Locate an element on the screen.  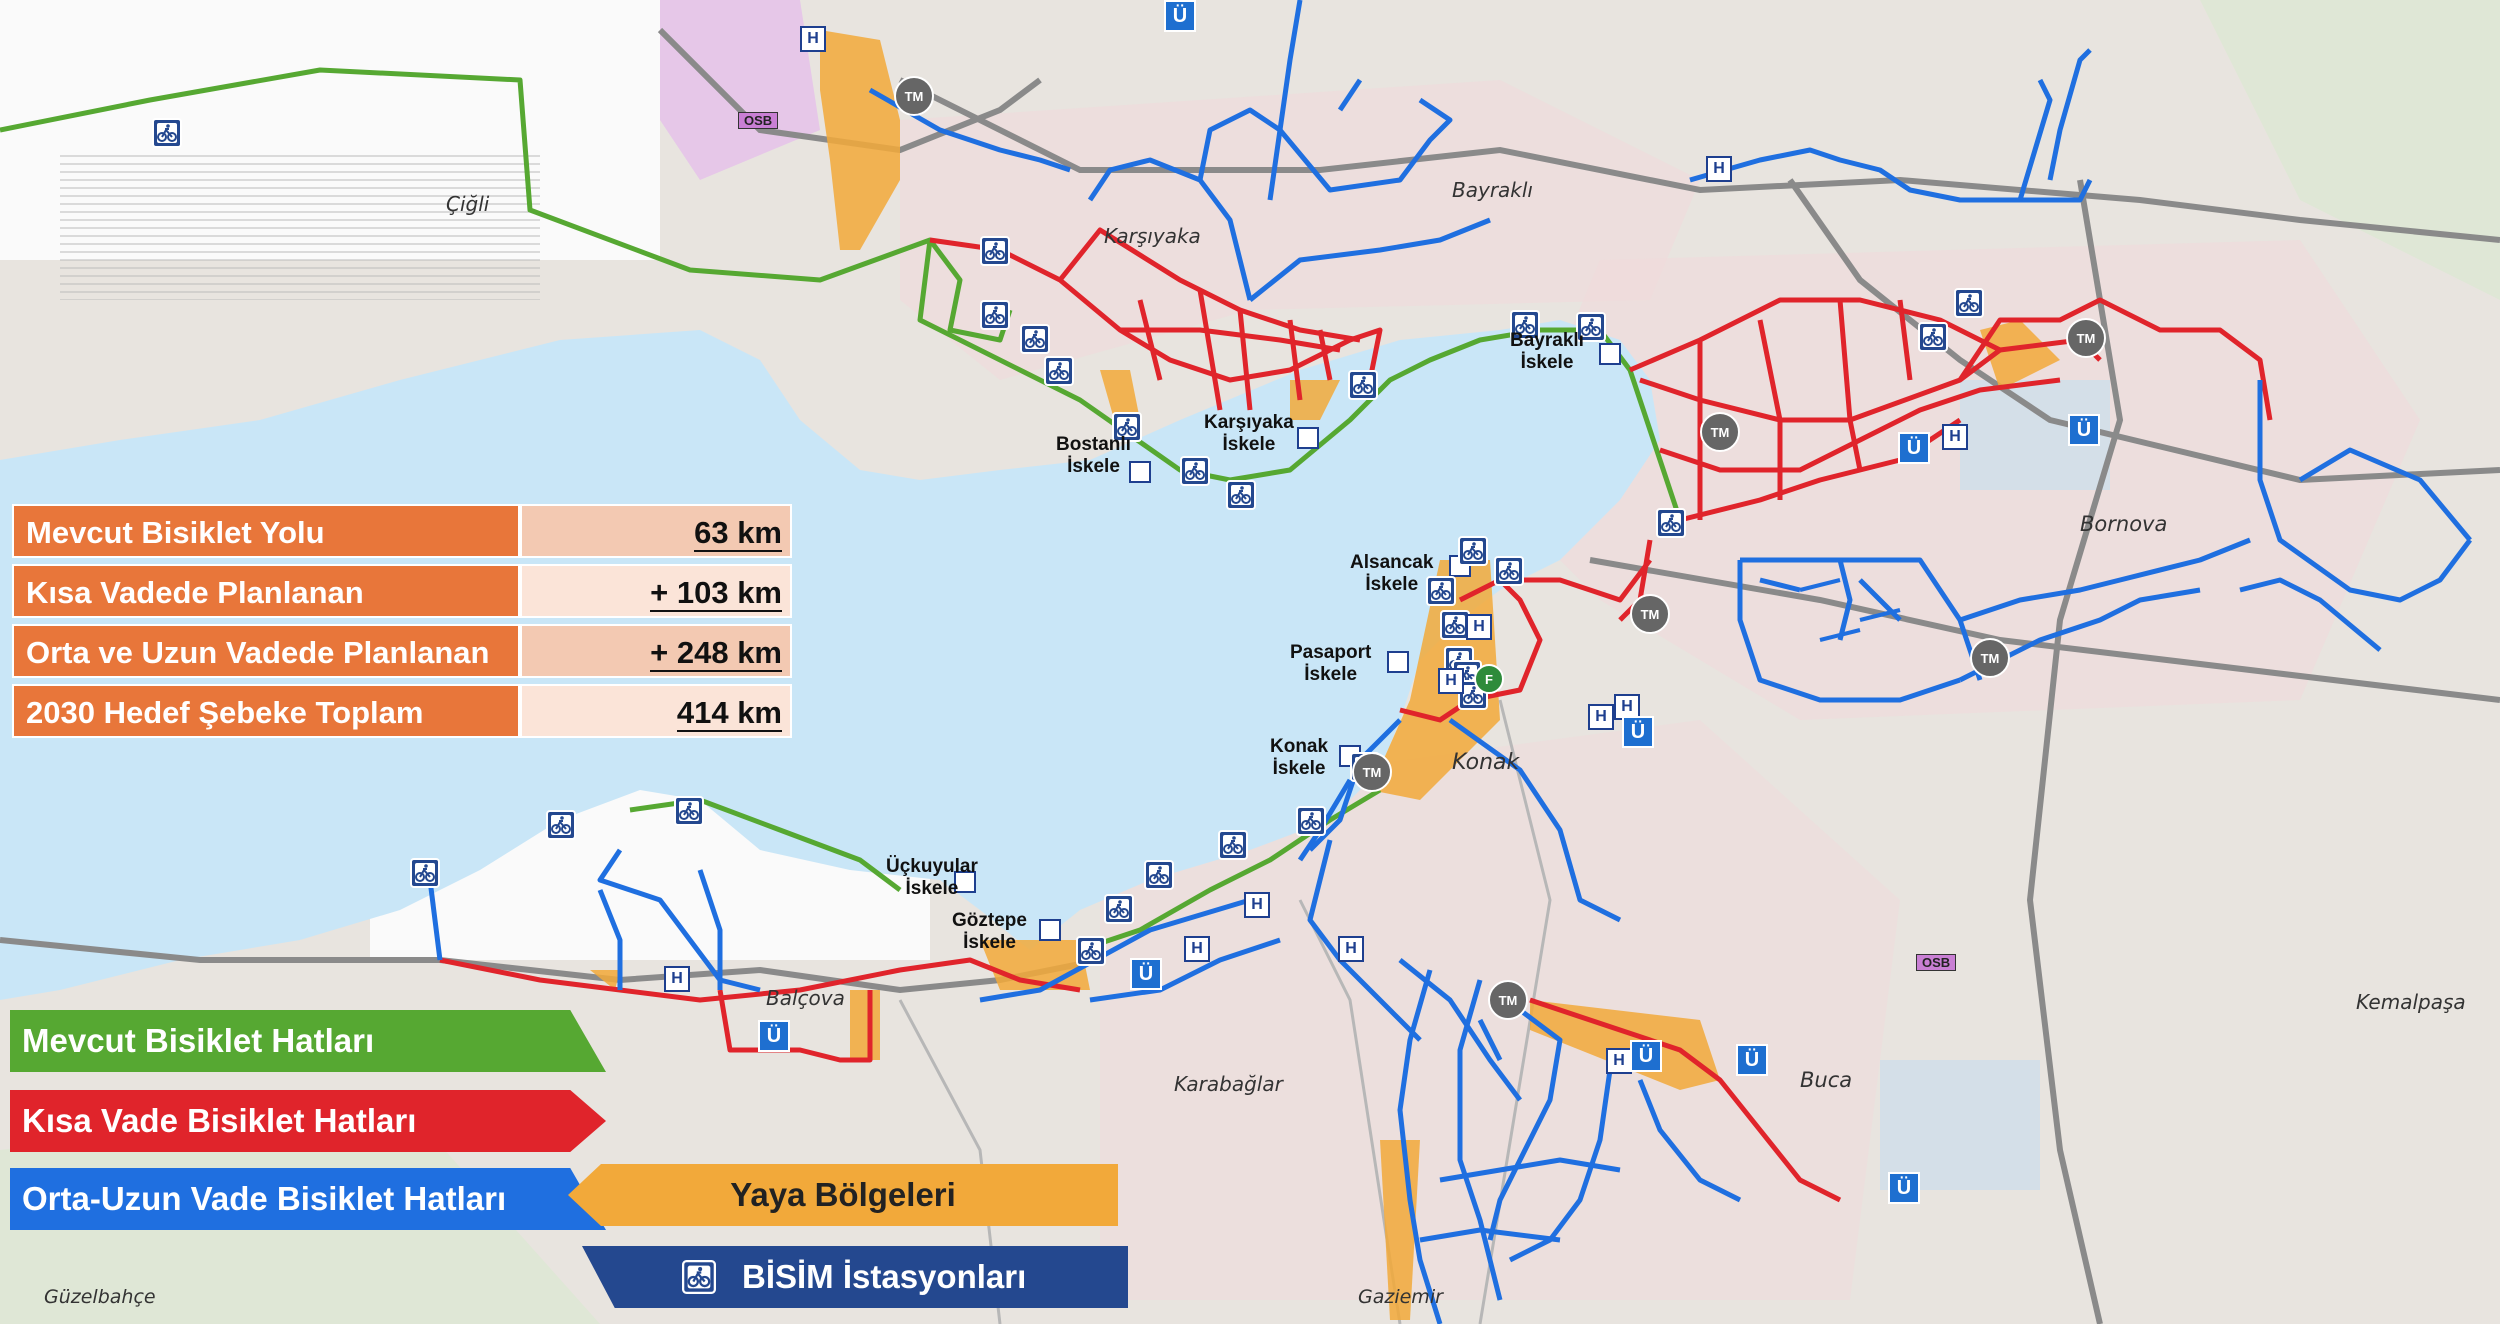
district-label-gaziemir: Gaziemir is located at coordinates (1400, 1297).